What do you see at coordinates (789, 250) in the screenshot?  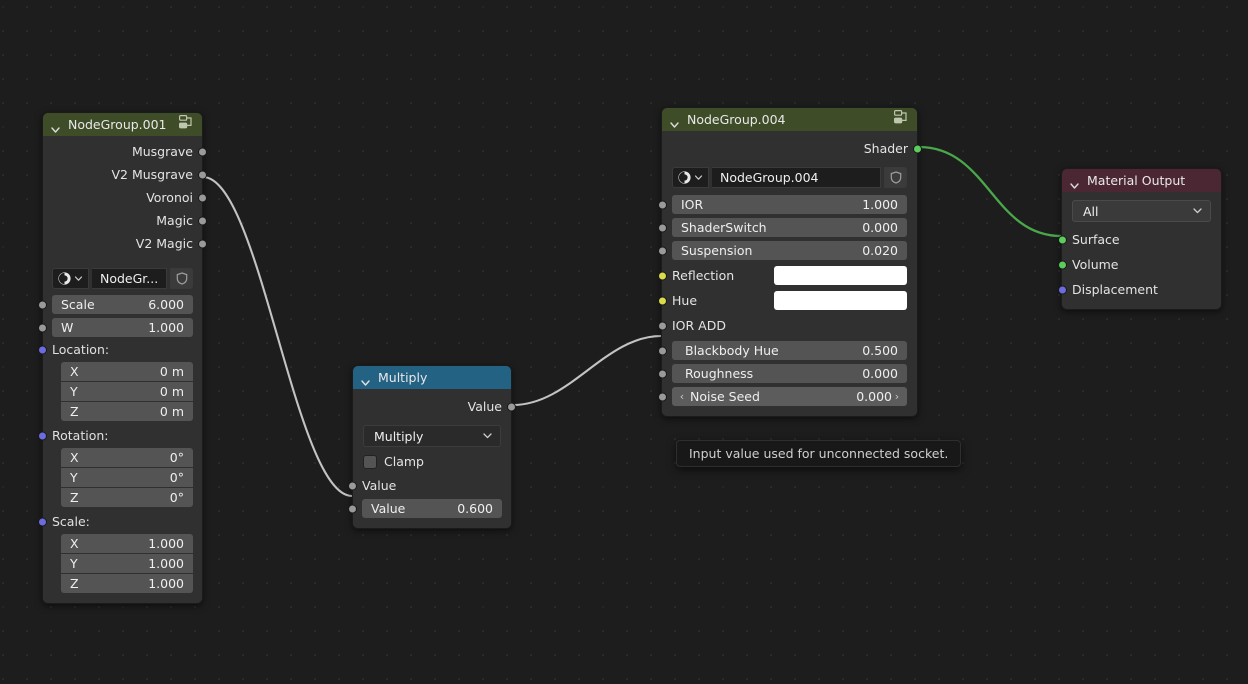 I see `suspension-field: Suspension 0.020` at bounding box center [789, 250].